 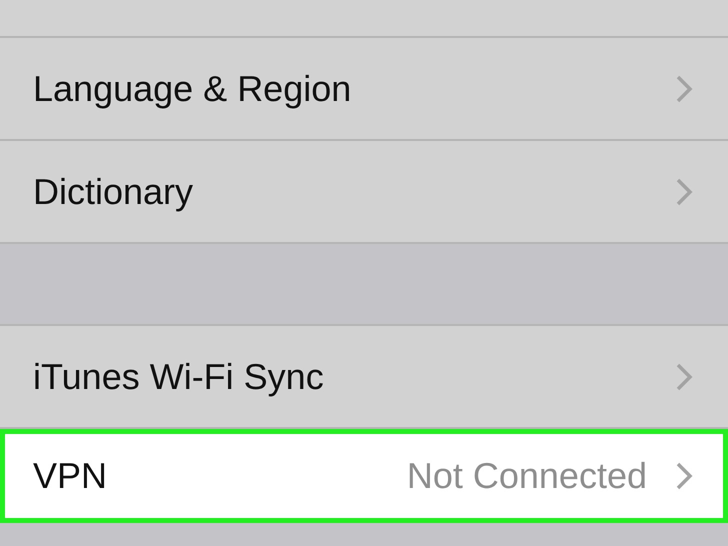 I want to click on row-label: iTunes Wi-Fi Sync, so click(x=179, y=376).